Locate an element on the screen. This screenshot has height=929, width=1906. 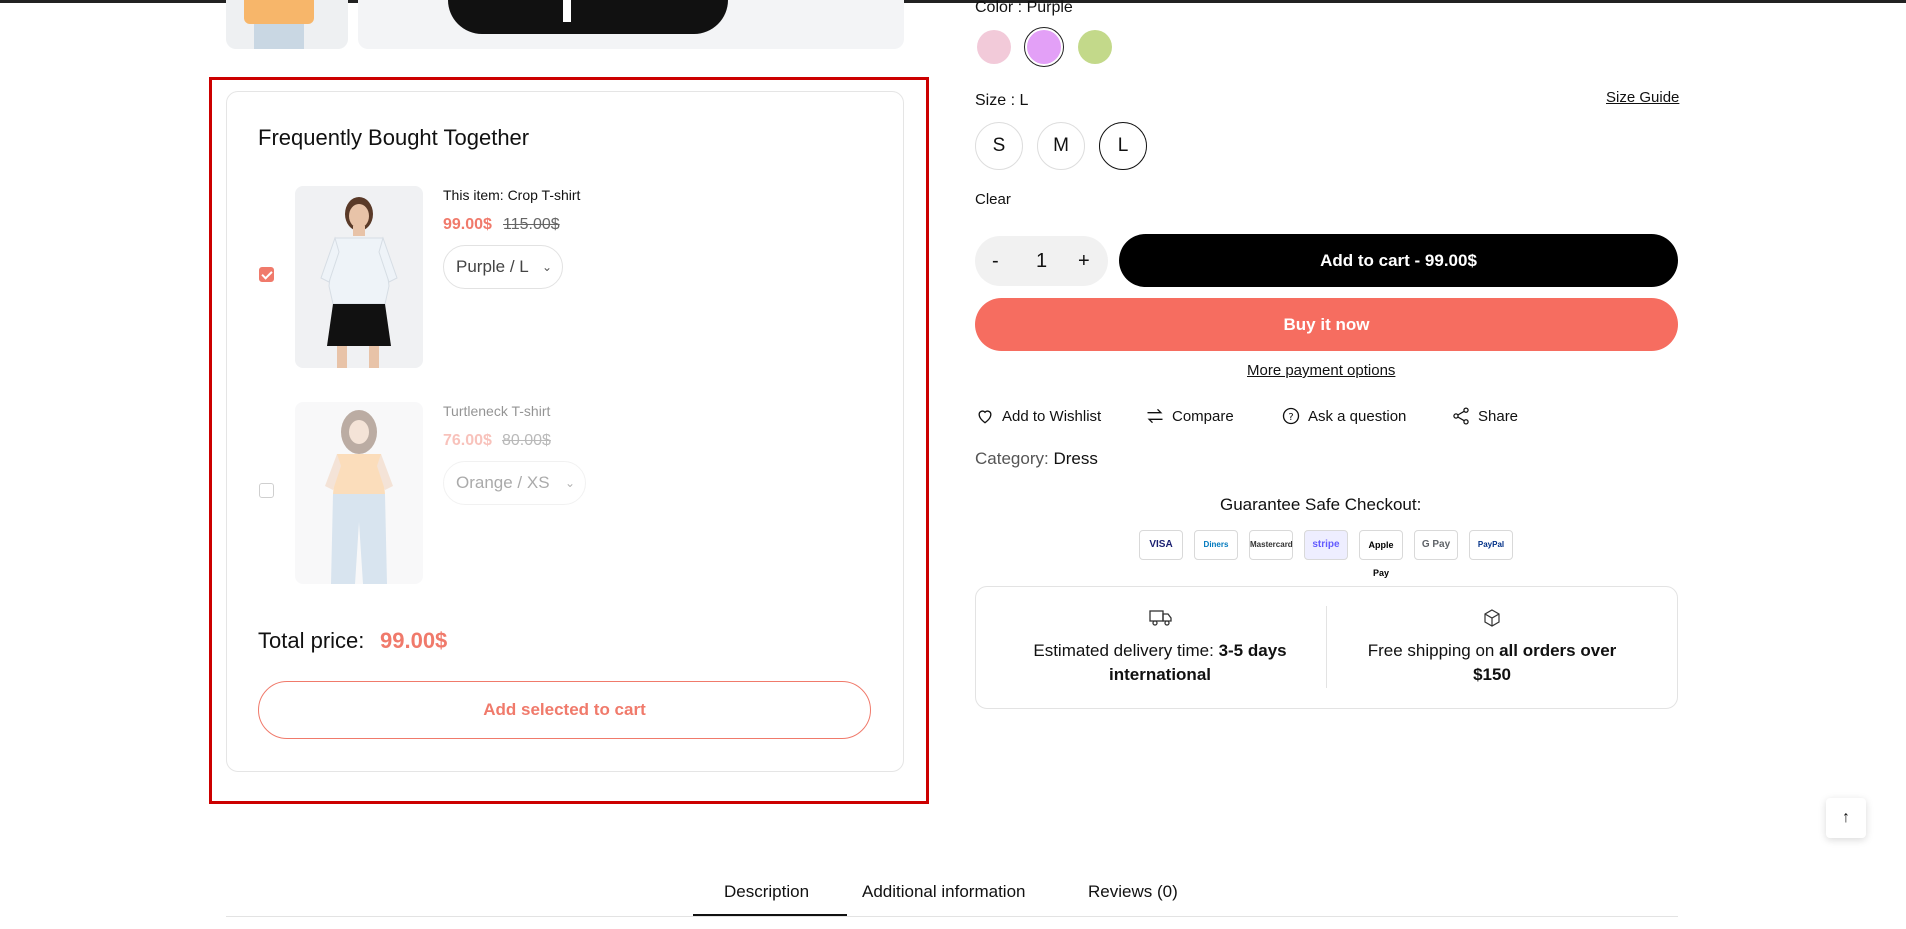
delivery-prefix: Estimated delivery time: is located at coordinates (1123, 650).